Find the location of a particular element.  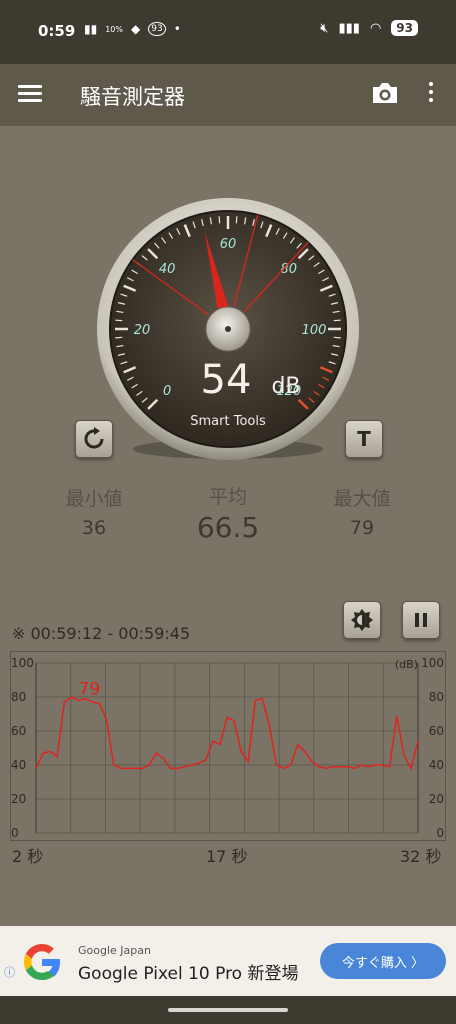

x-label-start: 2 秒 is located at coordinates (28, 856).